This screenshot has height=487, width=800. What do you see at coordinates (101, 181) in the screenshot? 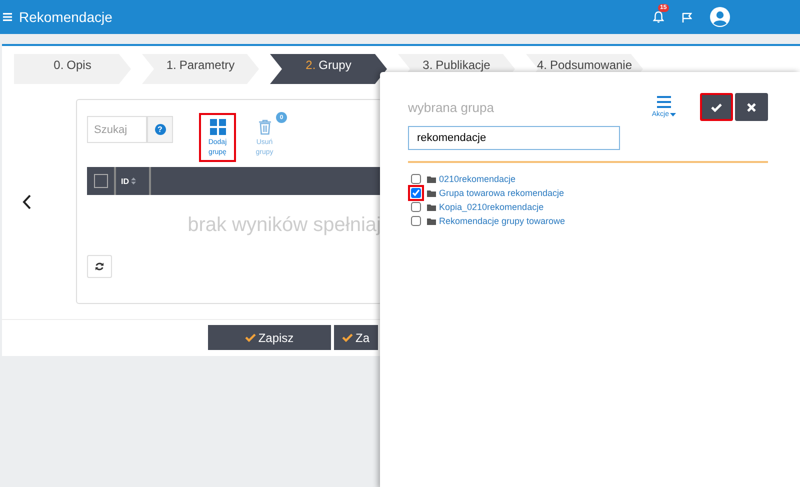
I see `select-all-checkbox` at bounding box center [101, 181].